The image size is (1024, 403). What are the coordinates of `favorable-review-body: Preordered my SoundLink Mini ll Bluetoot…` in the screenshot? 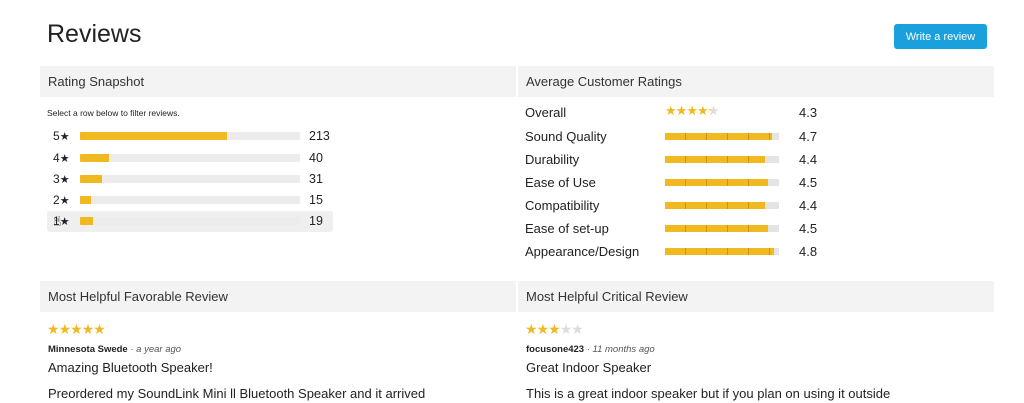 It's located at (237, 393).